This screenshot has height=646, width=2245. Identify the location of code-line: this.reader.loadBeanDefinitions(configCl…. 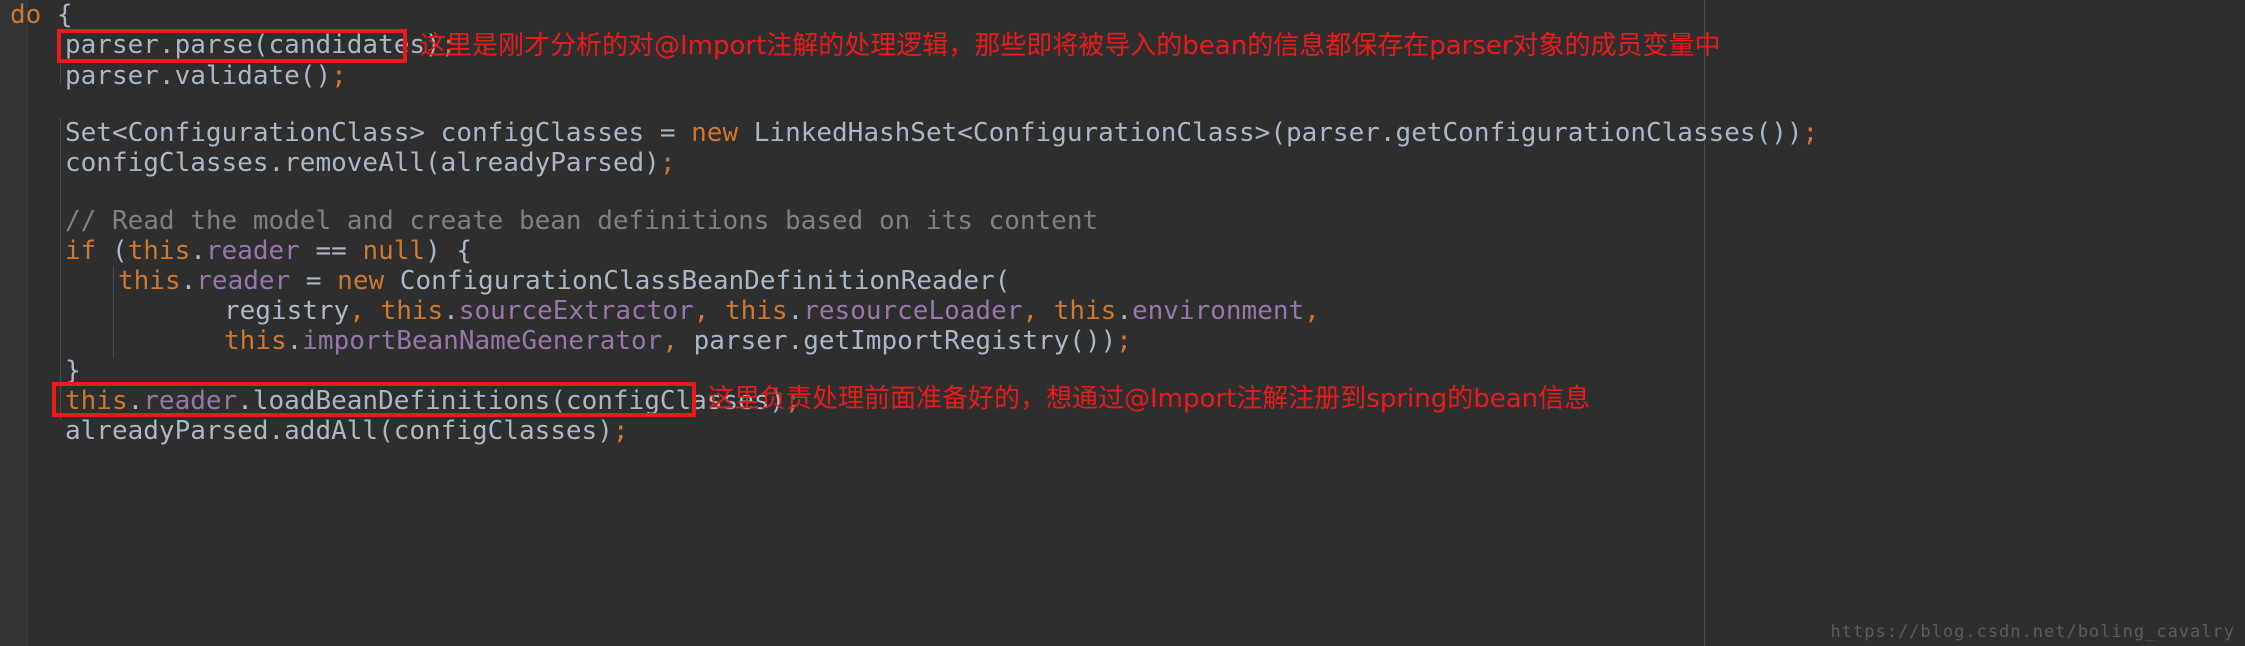
(400, 401).